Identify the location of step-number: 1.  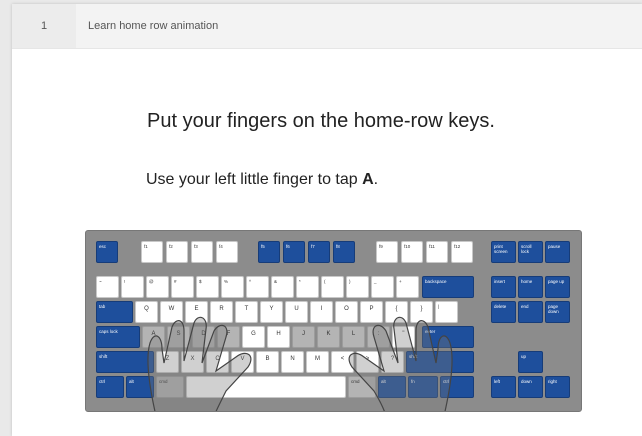
(44, 26).